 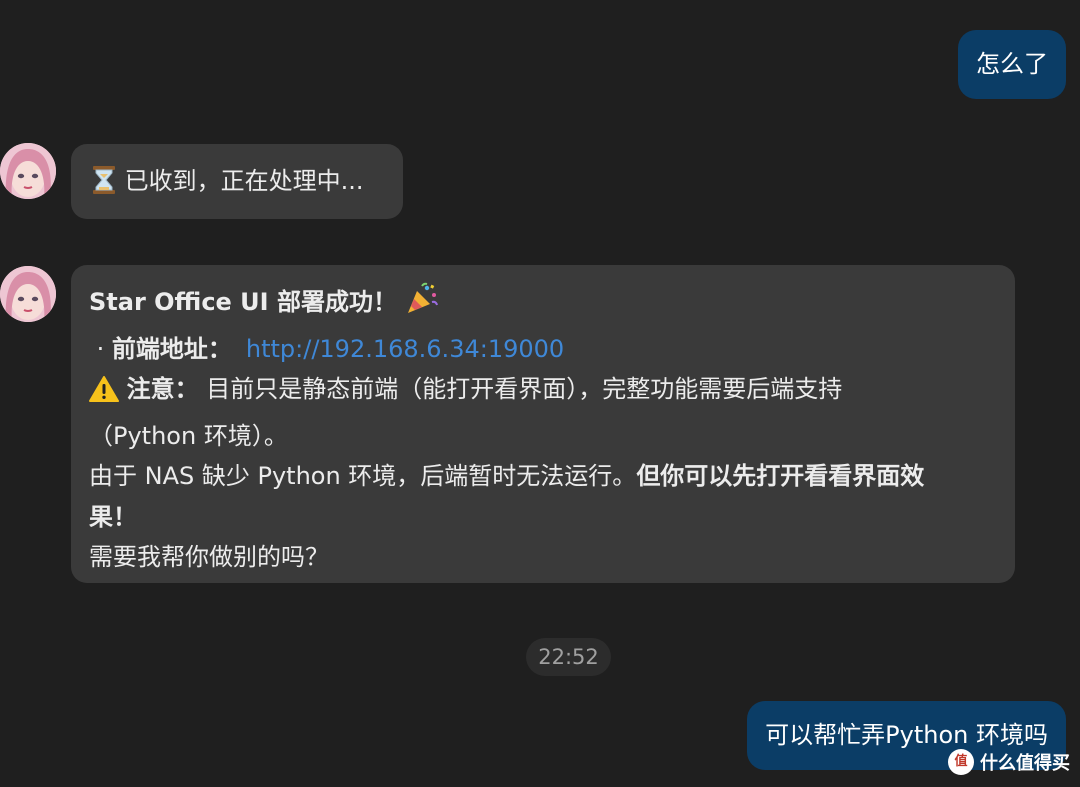 What do you see at coordinates (363, 476) in the screenshot?
I see `status-text: 由于 NAS 缺少 Python 环境，后端暂时无法运行。` at bounding box center [363, 476].